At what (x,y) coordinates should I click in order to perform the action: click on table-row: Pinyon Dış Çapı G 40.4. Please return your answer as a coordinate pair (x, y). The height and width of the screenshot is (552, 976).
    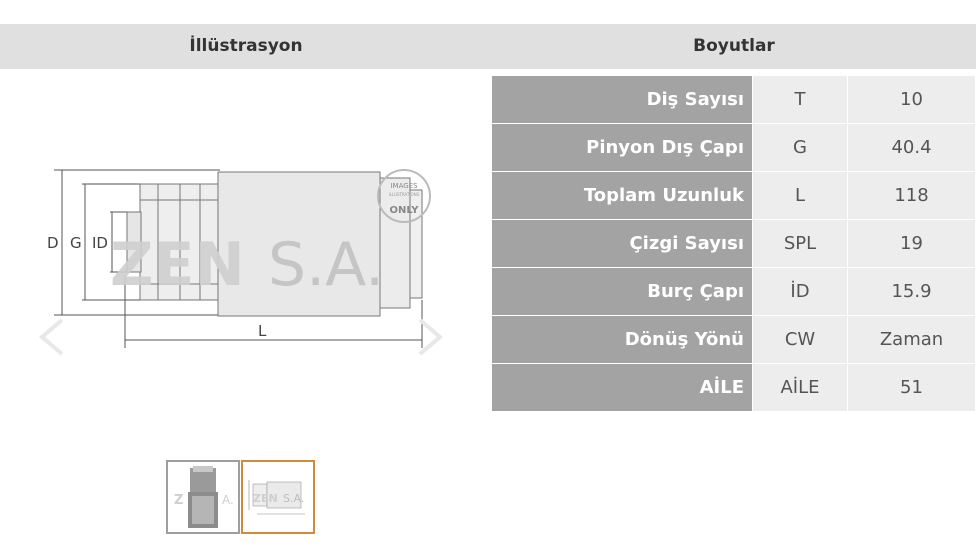
    Looking at the image, I should click on (734, 148).